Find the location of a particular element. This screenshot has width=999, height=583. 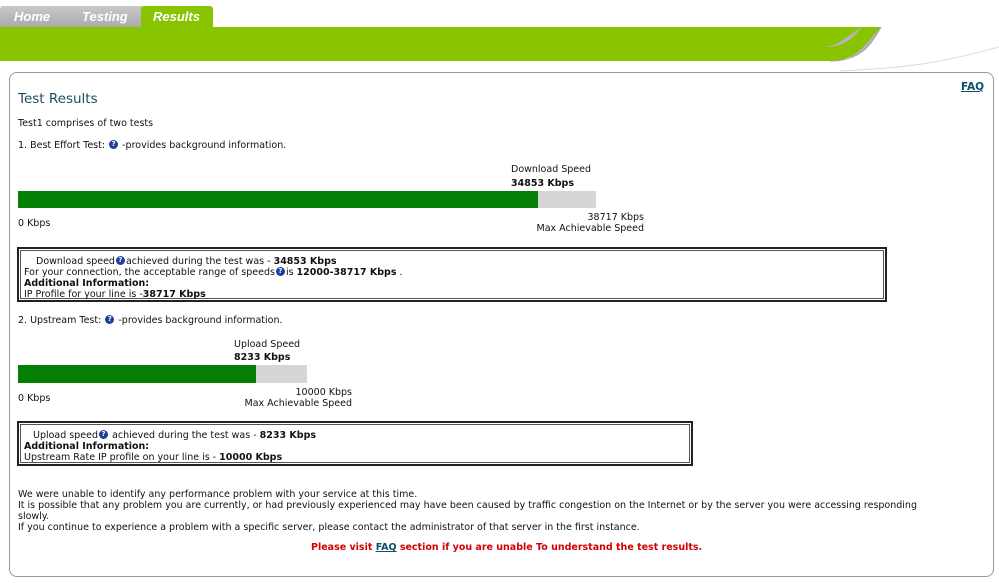

download-max-label: Max Achievable Speed is located at coordinates (590, 228).